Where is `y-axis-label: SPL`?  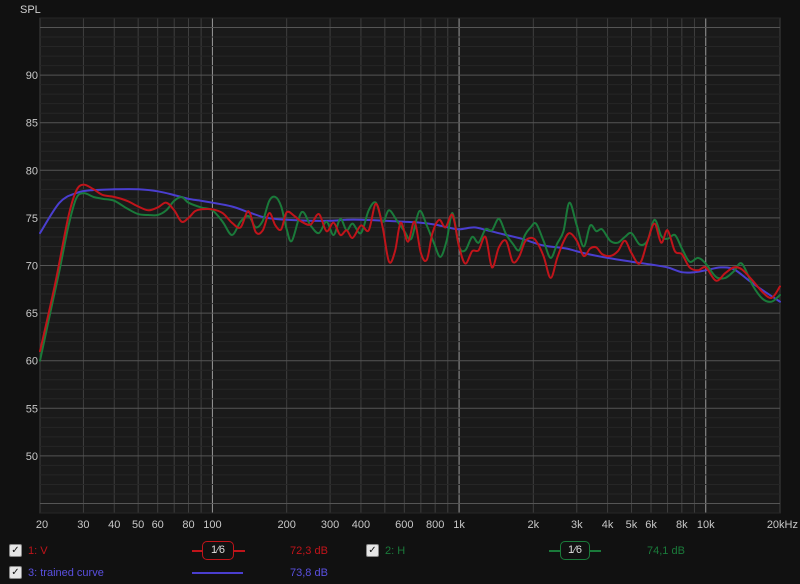
y-axis-label: SPL is located at coordinates (30, 10).